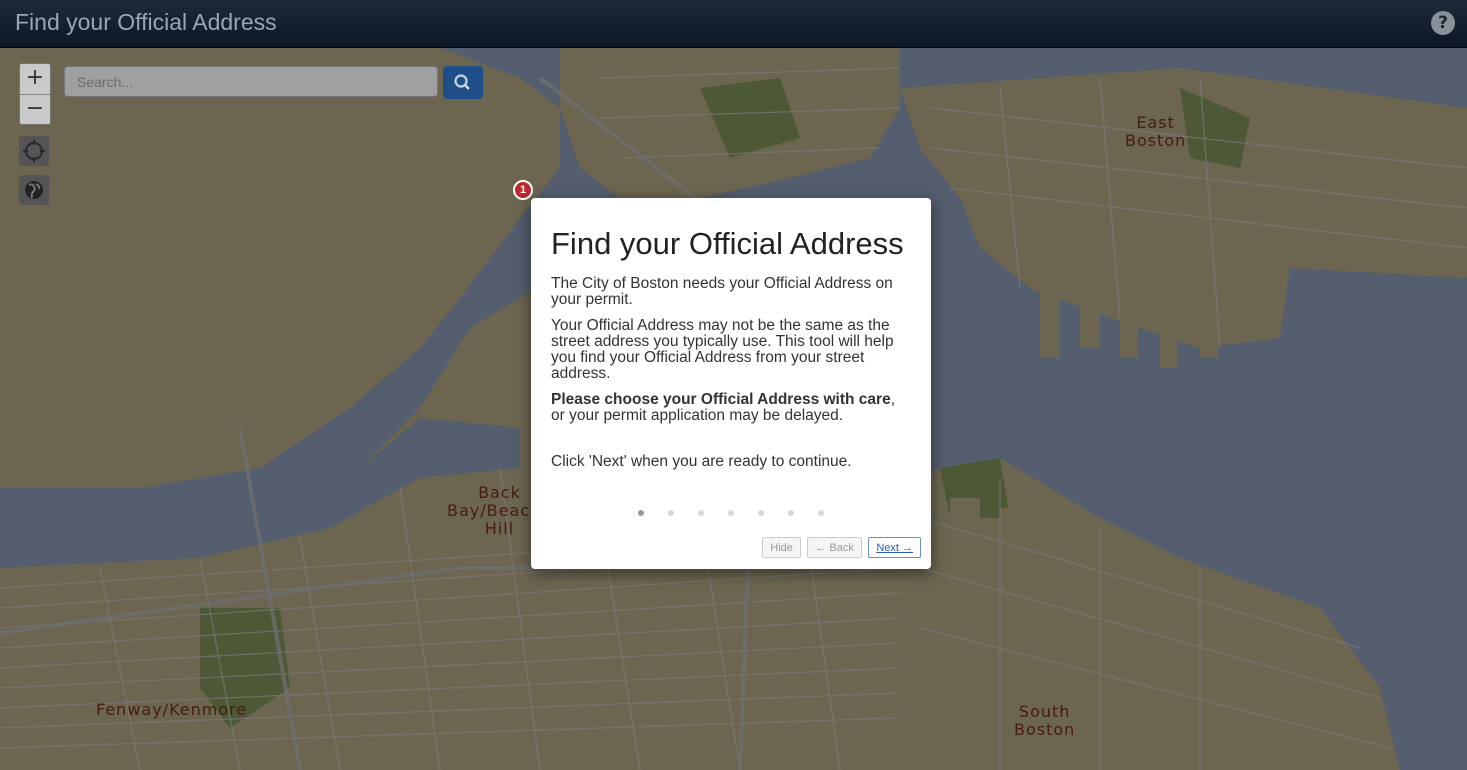  Describe the element at coordinates (523, 190) in the screenshot. I see `tour-step-marker: 1` at that location.